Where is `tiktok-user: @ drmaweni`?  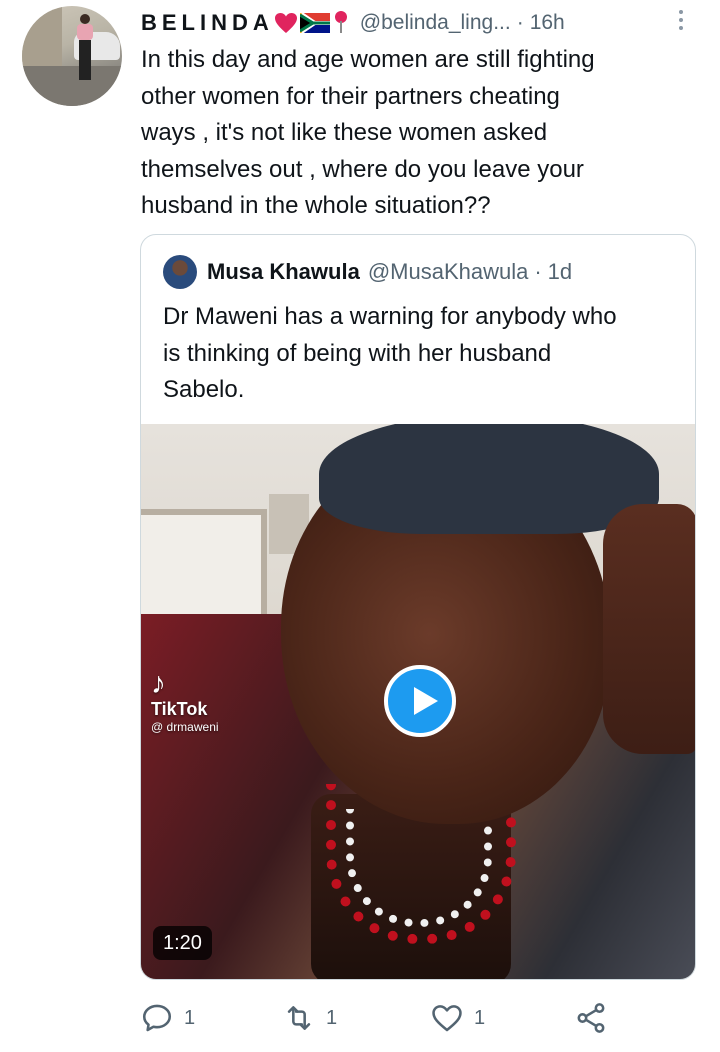
tiktok-user: @ drmaweni is located at coordinates (185, 727).